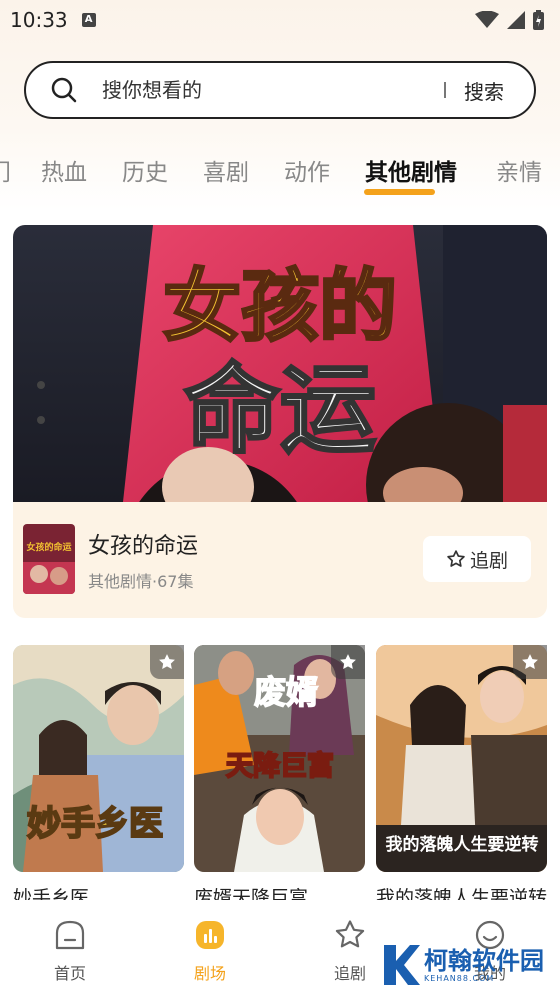  What do you see at coordinates (516, 20) in the screenshot?
I see `signal-icon` at bounding box center [516, 20].